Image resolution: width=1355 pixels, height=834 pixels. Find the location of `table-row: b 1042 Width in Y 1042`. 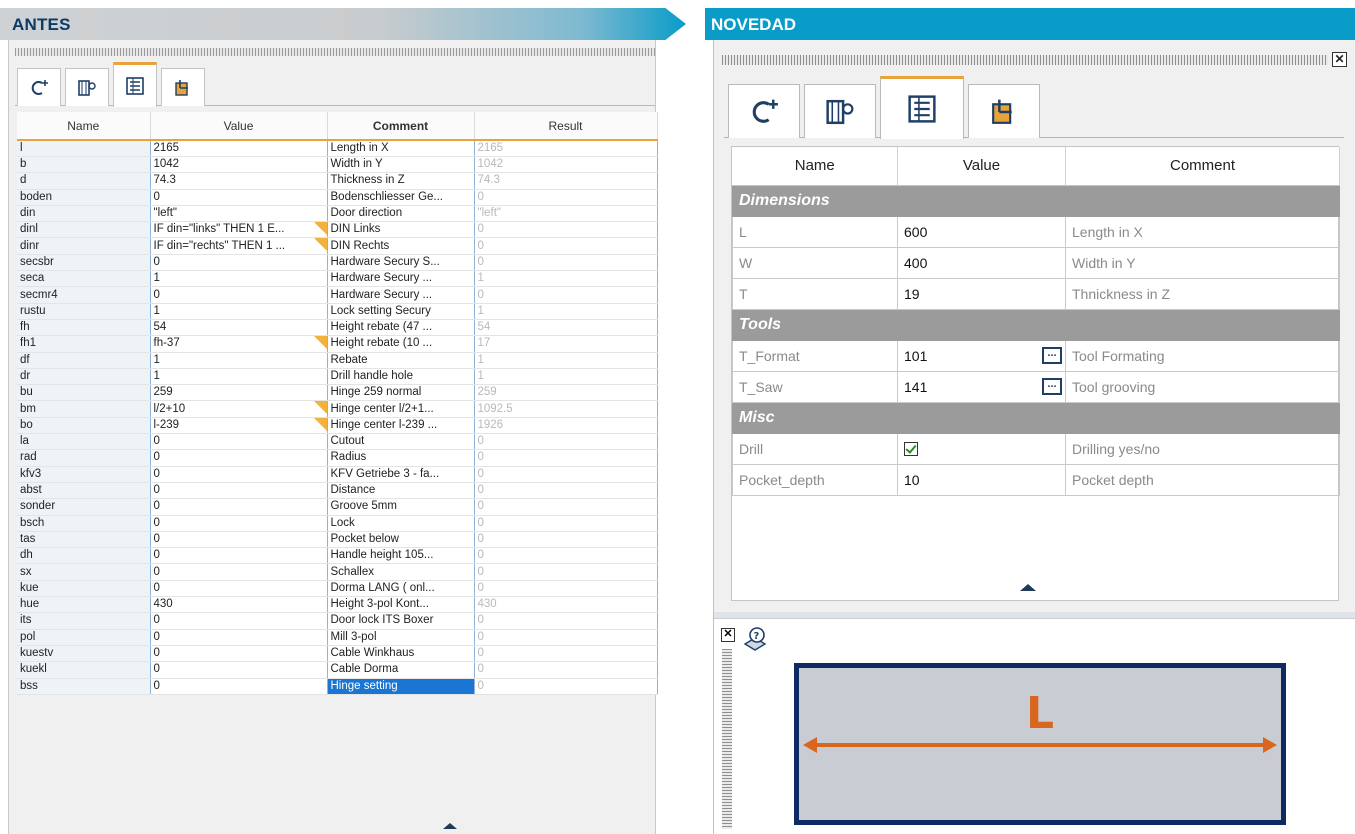

table-row: b 1042 Width in Y 1042 is located at coordinates (337, 165).